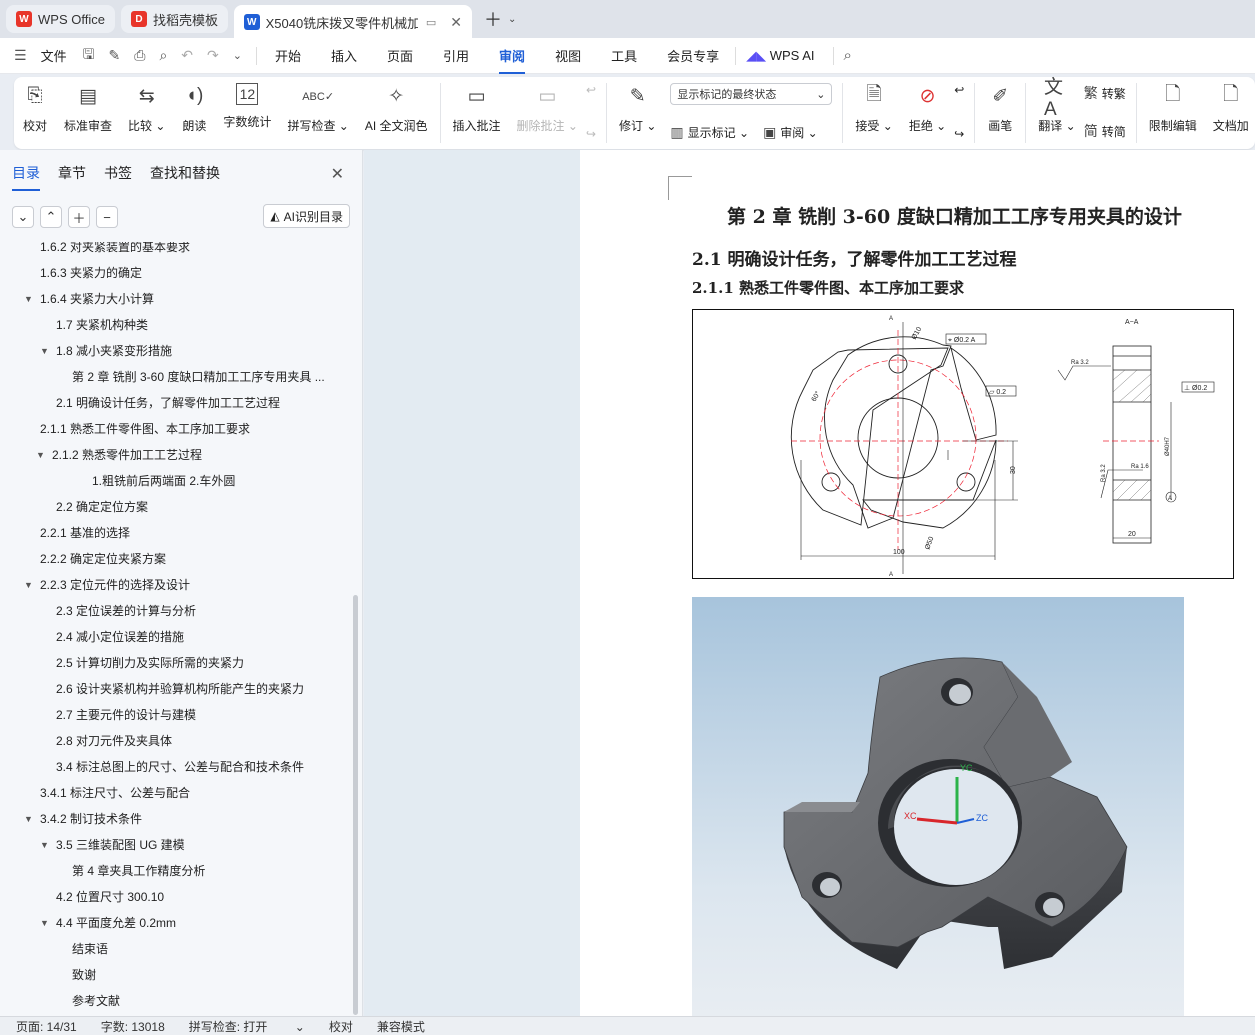 This screenshot has width=1255, height=1035. I want to click on toc-item: 致谢, so click(176, 975).